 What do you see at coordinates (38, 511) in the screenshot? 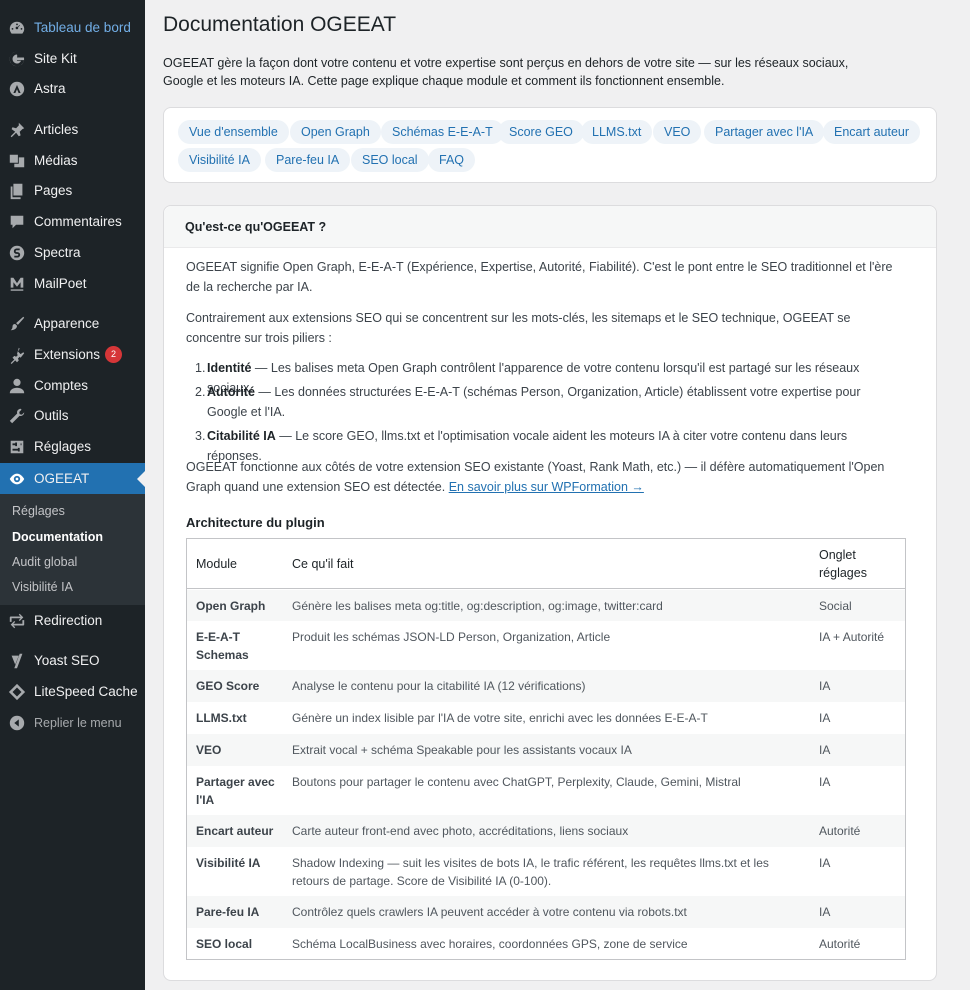
I see `submenu-reglages: Réglages` at bounding box center [38, 511].